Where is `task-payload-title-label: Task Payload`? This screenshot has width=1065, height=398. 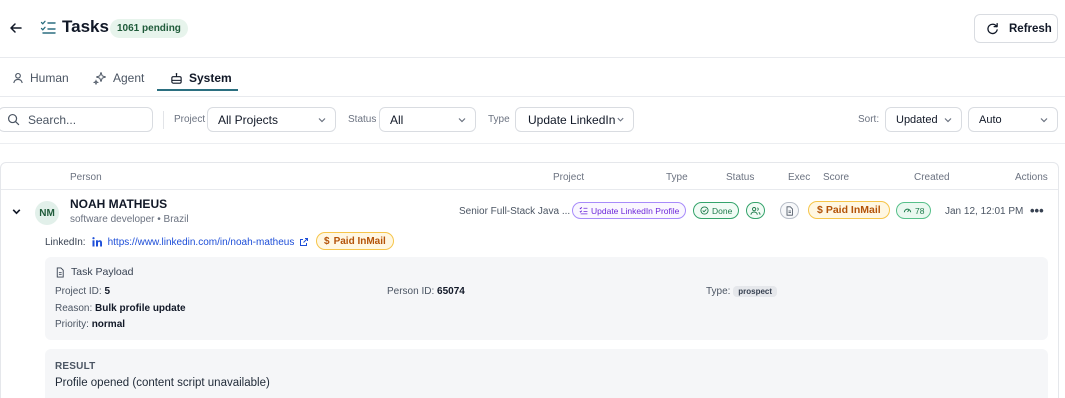 task-payload-title-label: Task Payload is located at coordinates (102, 272).